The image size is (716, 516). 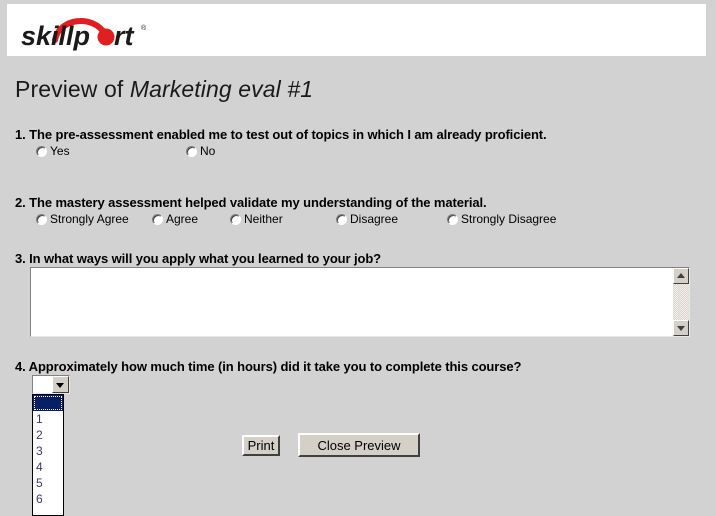 I want to click on hours-dropdown, so click(x=51, y=384).